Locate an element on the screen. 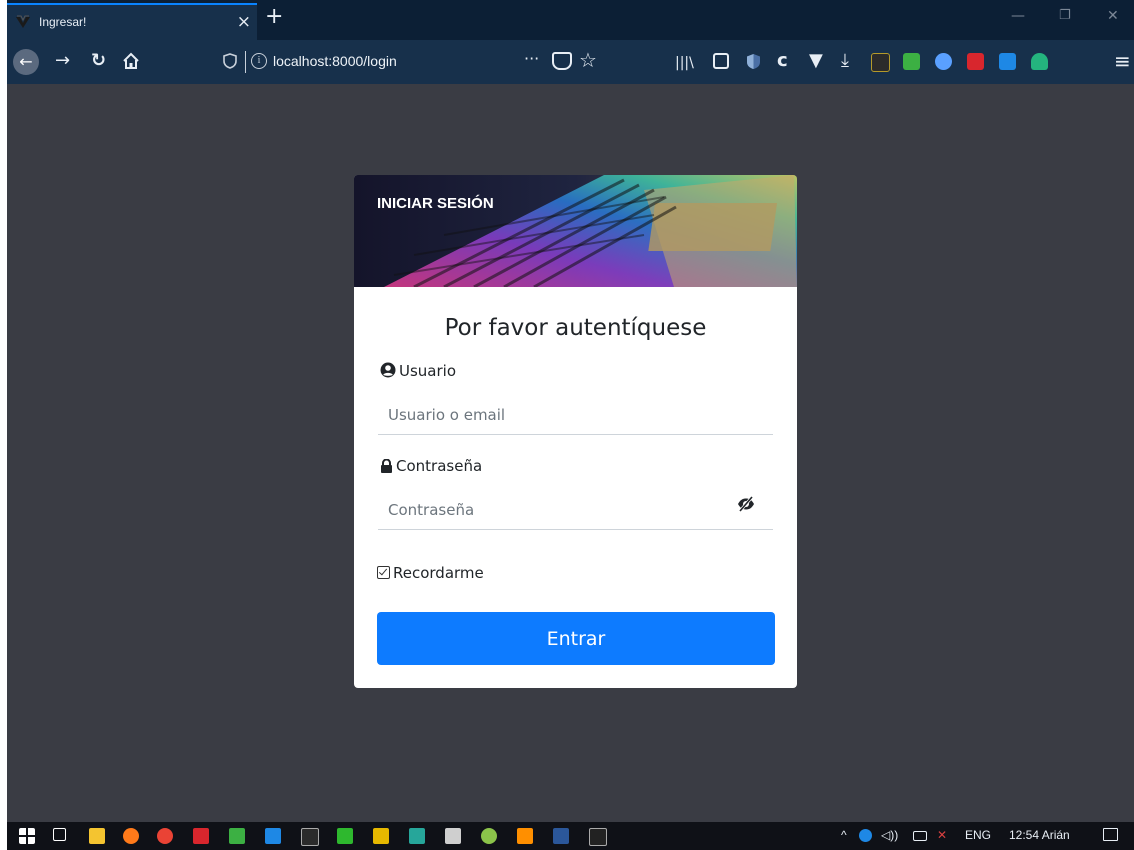  username-label-text: Usuario is located at coordinates (428, 371).